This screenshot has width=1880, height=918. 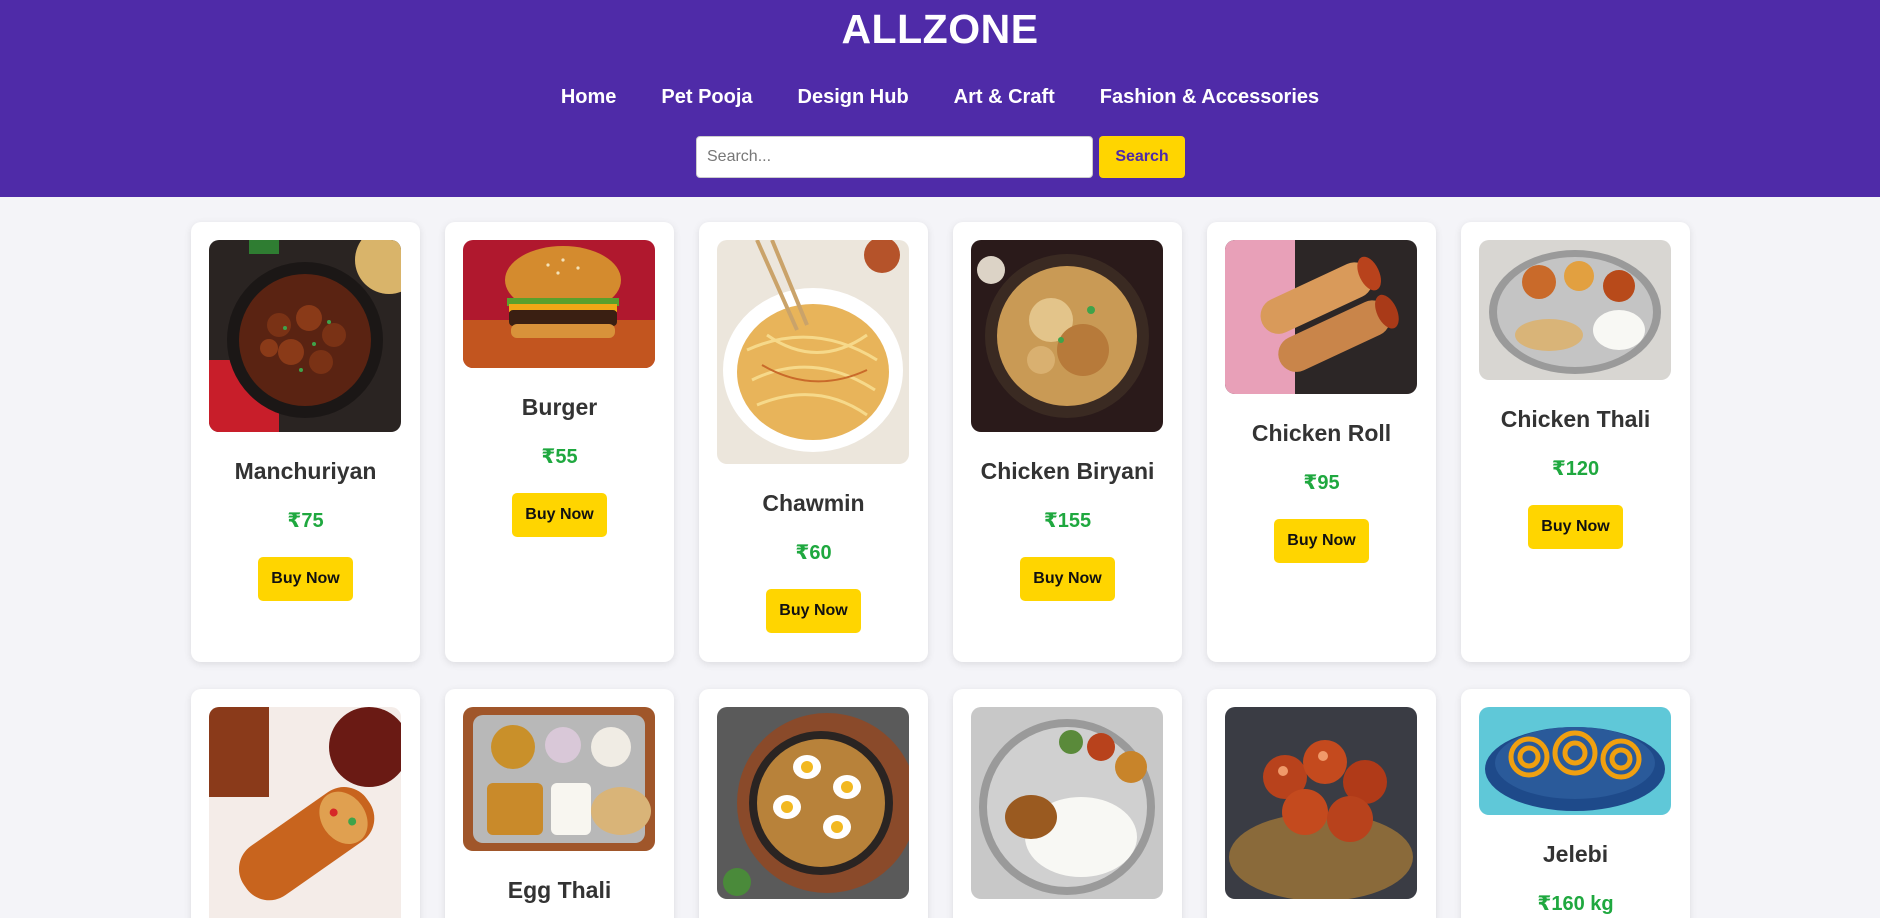 I want to click on product-price: ₹95, so click(x=1321, y=483).